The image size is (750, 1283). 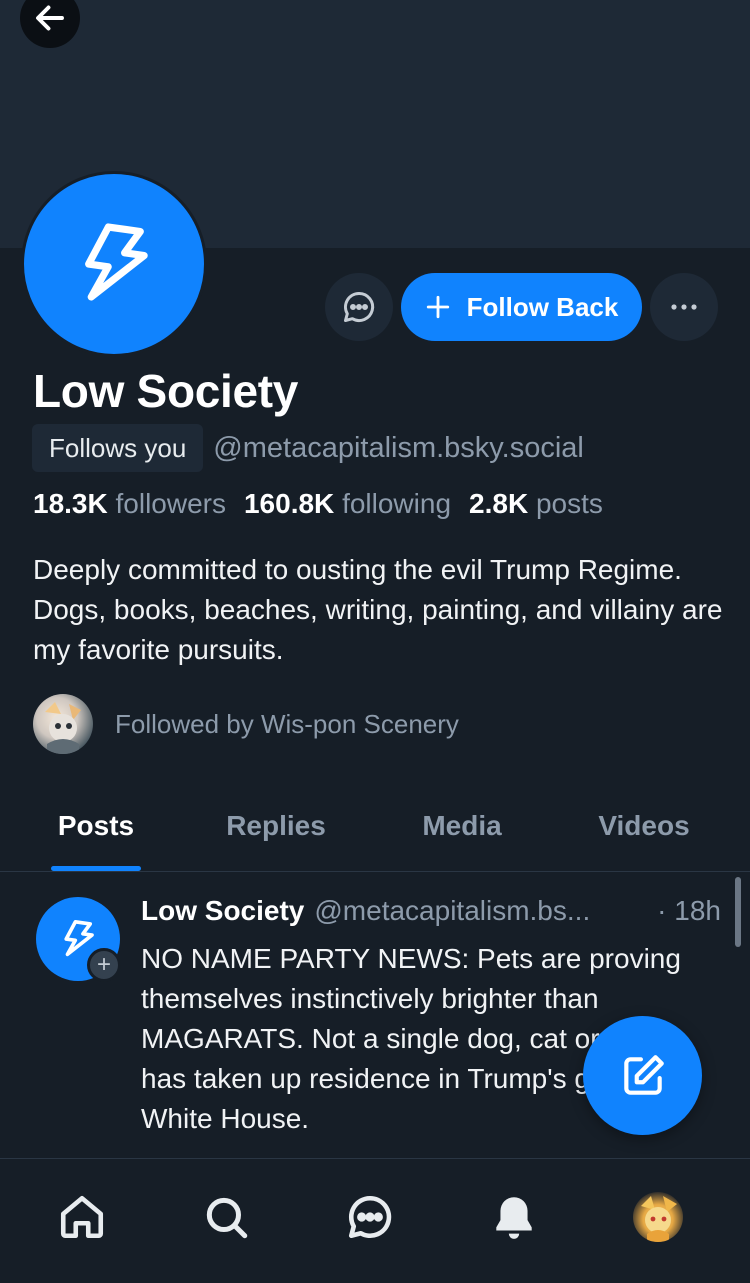 I want to click on handle-row: Follows you @metacapitalism.bsky.social, so click(x=308, y=448).